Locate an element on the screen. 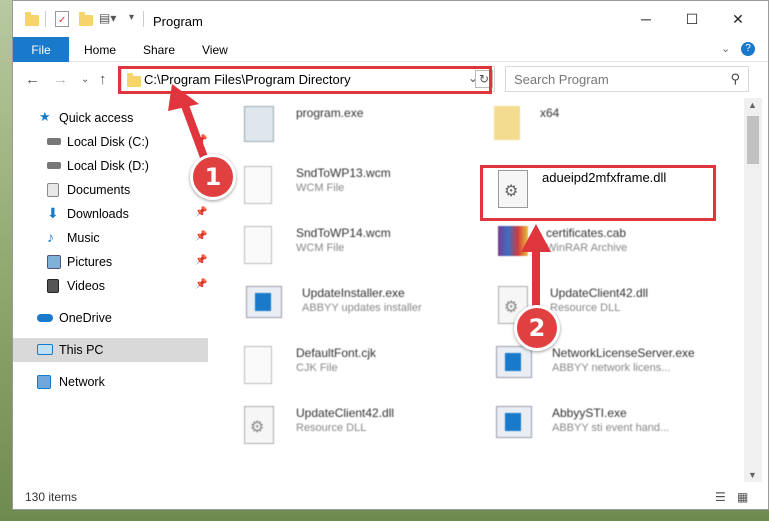 This screenshot has height=521, width=769. sidebar-item-local-disk-c: Local Disk (C:) 📌 is located at coordinates (110, 142).